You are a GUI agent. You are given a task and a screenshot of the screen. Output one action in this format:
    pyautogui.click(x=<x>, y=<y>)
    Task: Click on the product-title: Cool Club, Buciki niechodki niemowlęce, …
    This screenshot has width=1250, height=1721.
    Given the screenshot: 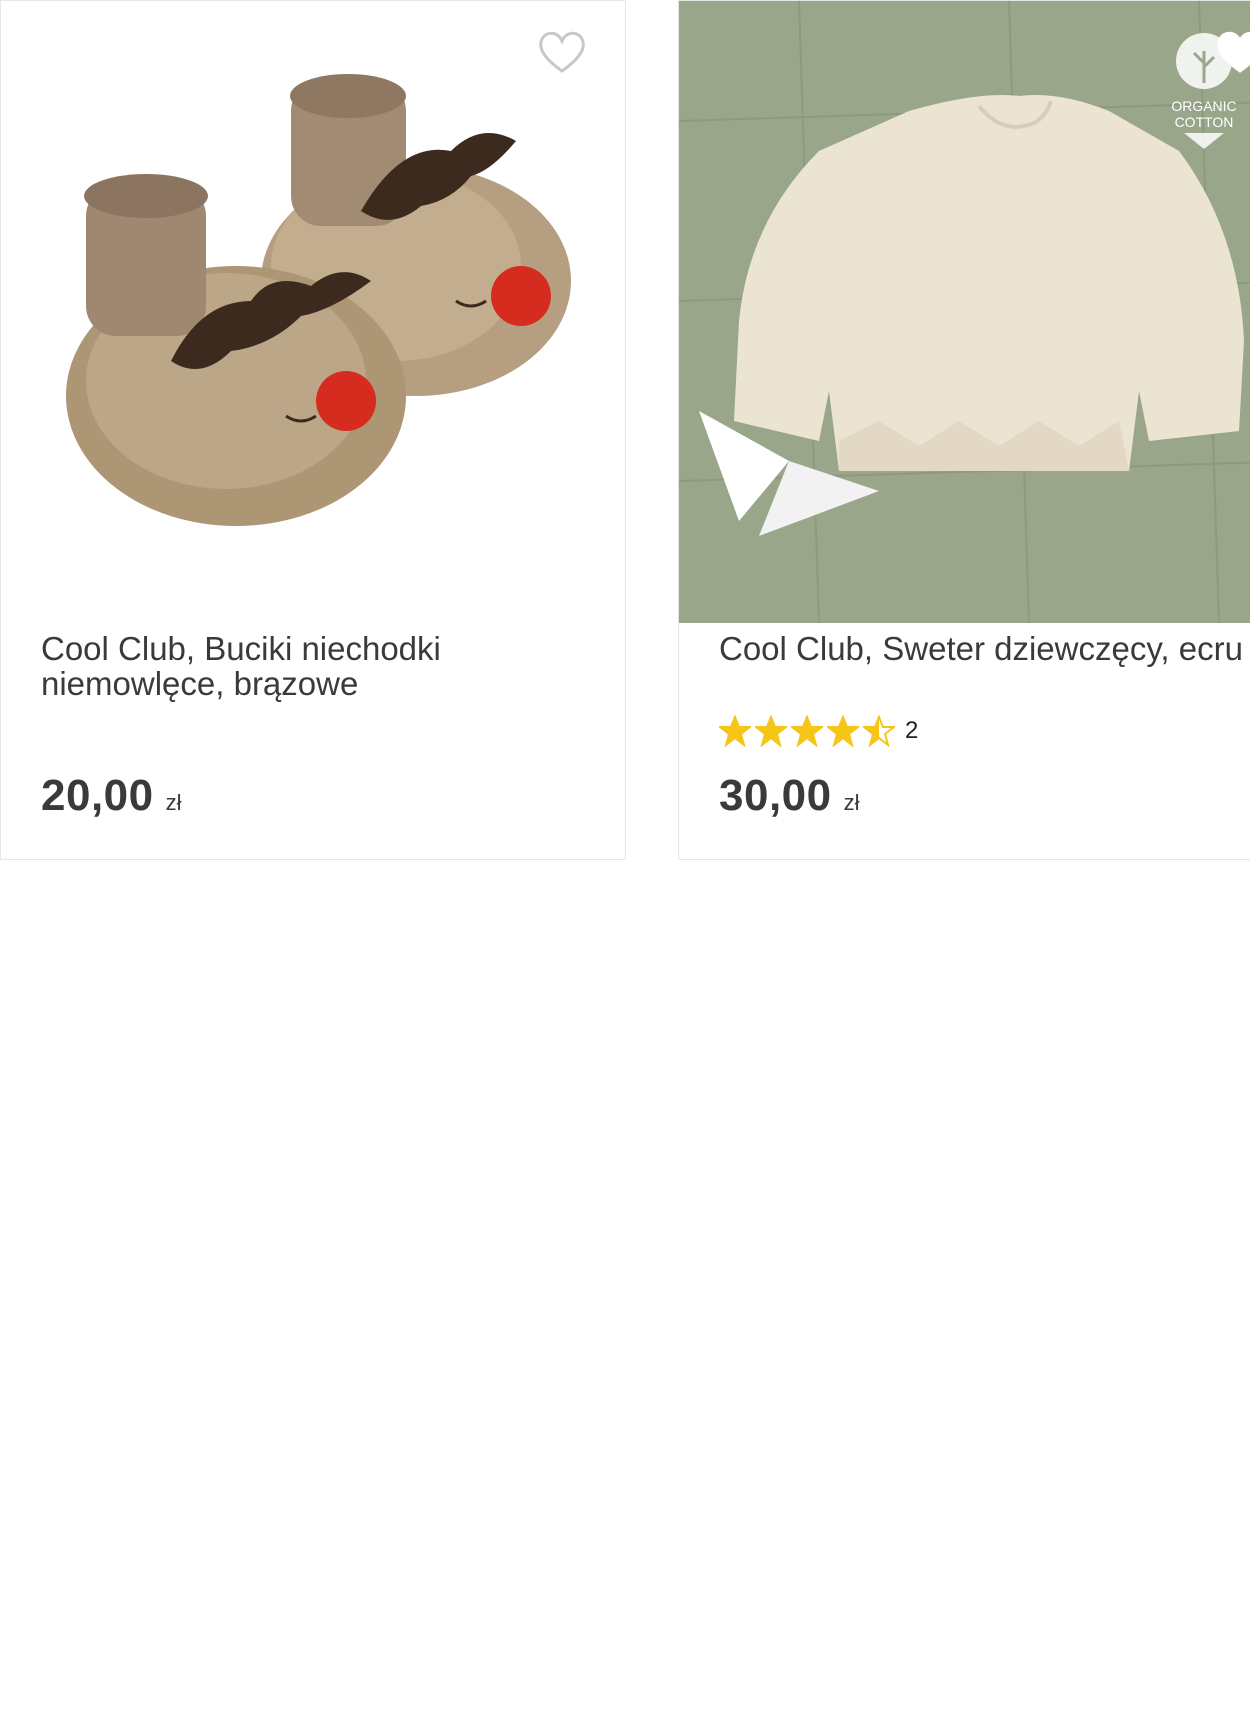 What is the action you would take?
    pyautogui.click(x=321, y=666)
    